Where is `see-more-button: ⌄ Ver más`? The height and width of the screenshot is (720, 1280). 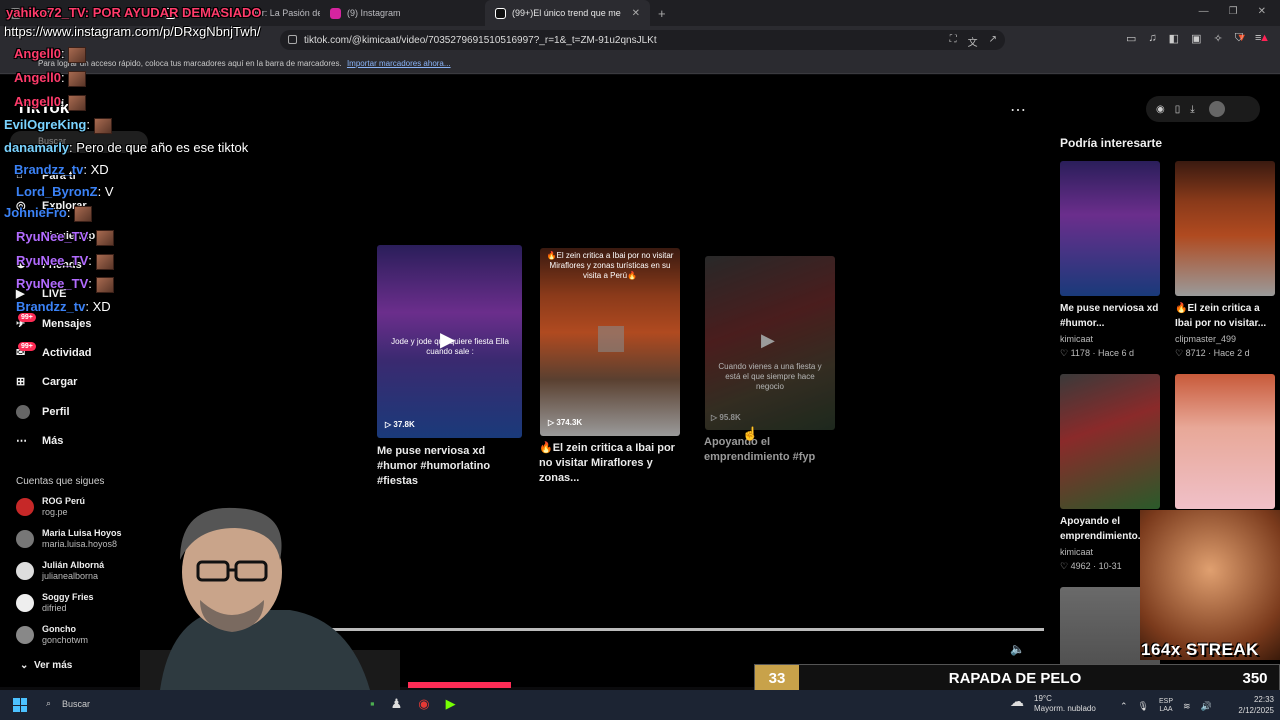
see-more-button: ⌄ Ver más is located at coordinates (46, 665).